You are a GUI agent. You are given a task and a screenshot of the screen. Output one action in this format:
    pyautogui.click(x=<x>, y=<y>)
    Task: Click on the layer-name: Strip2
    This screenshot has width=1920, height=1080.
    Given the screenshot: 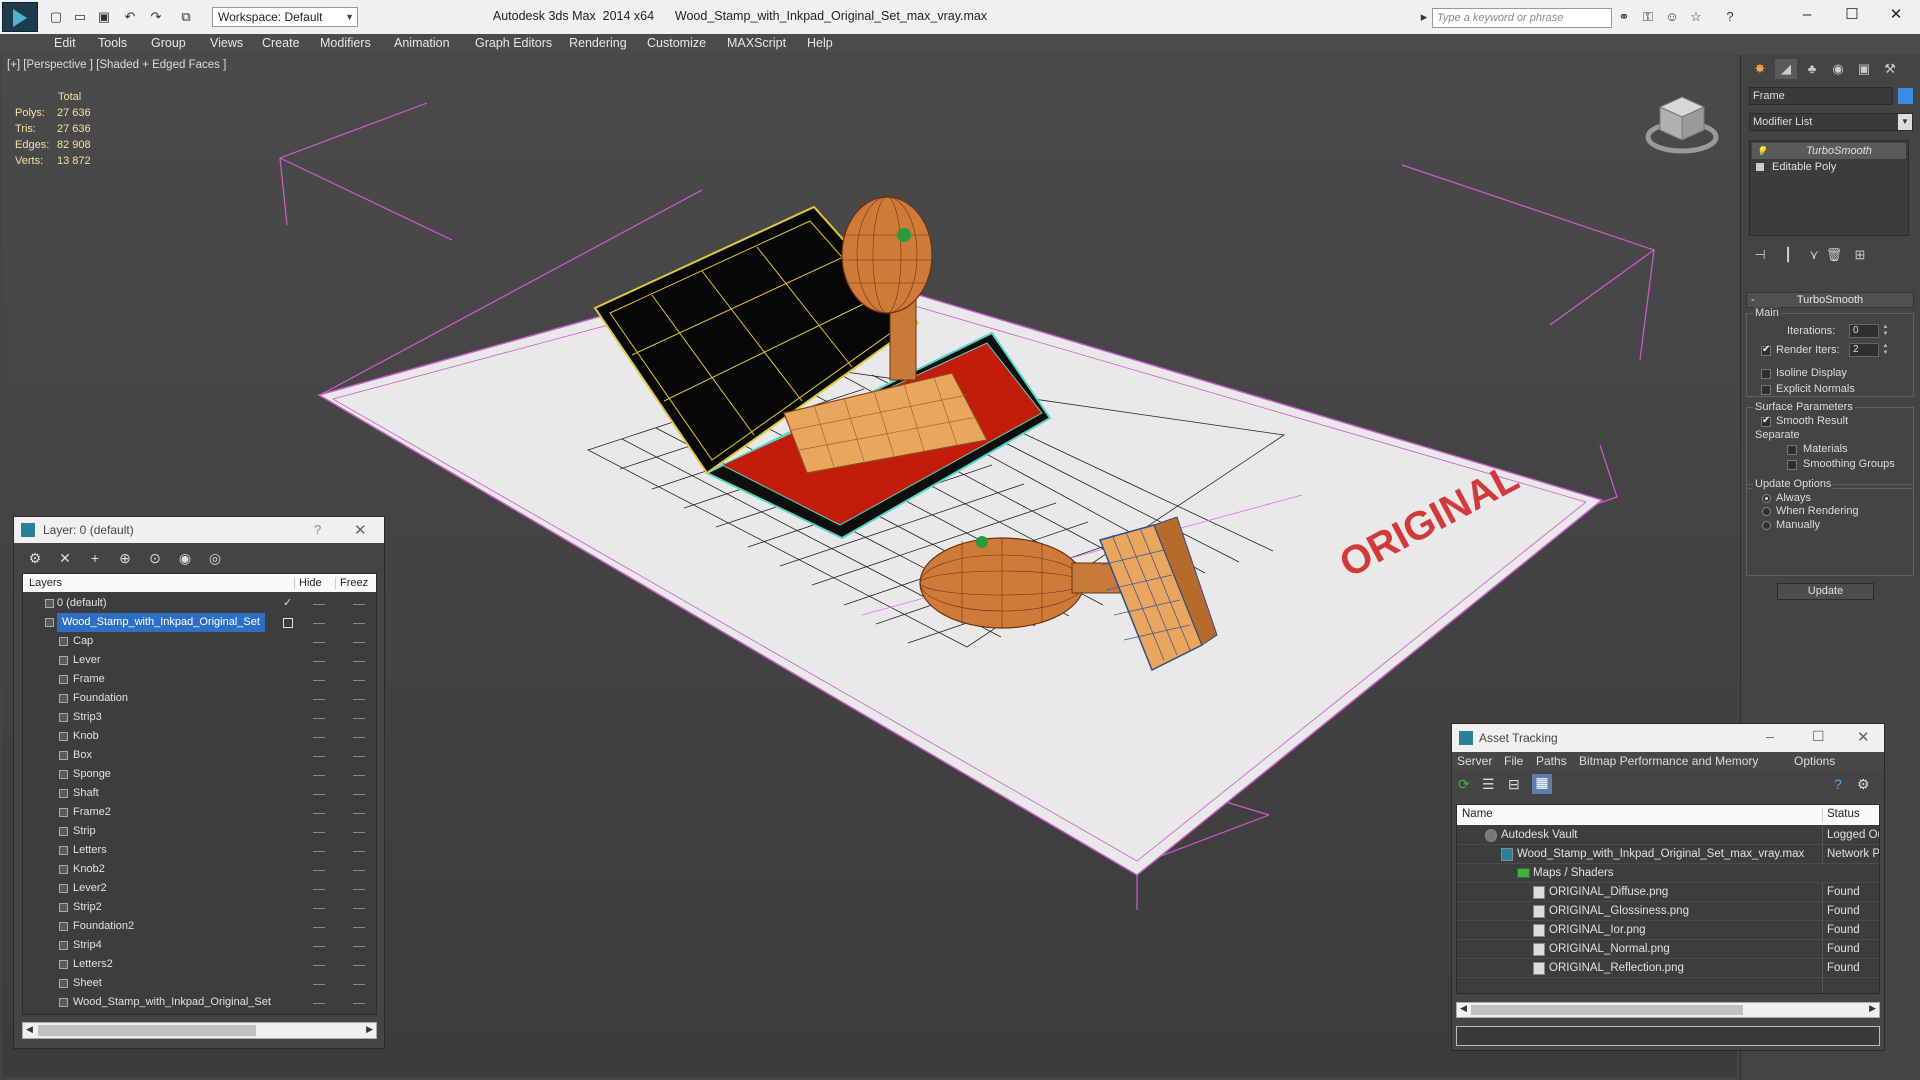 What is the action you would take?
    pyautogui.click(x=87, y=907)
    